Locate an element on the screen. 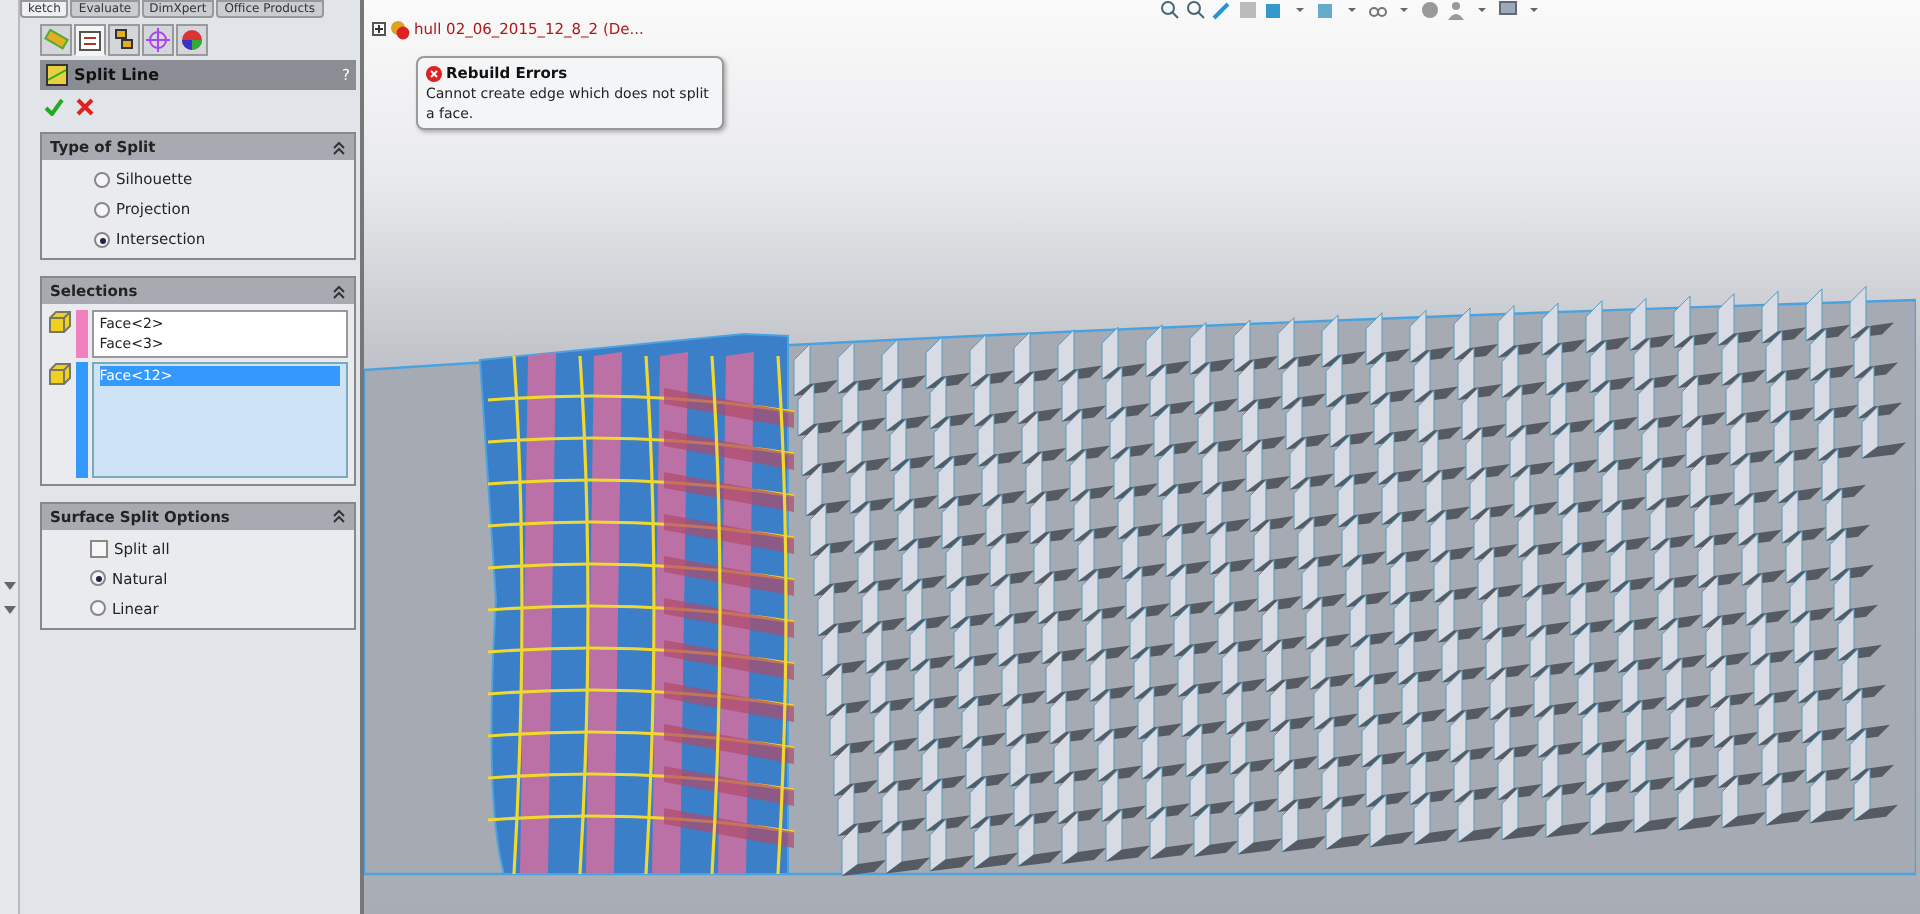 This screenshot has height=914, width=1920. split-line-icon is located at coordinates (57, 75).